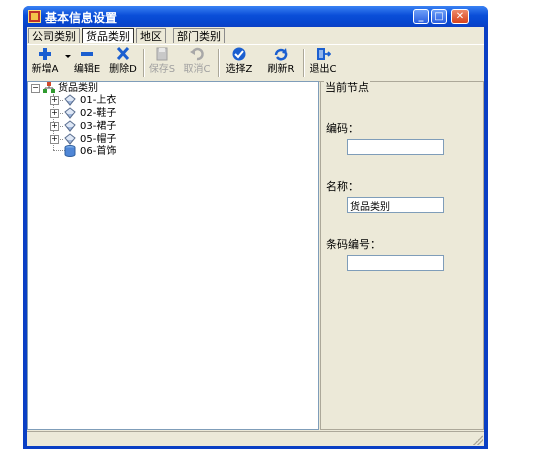  I want to click on refresh-button: 刷新R, so click(281, 63).